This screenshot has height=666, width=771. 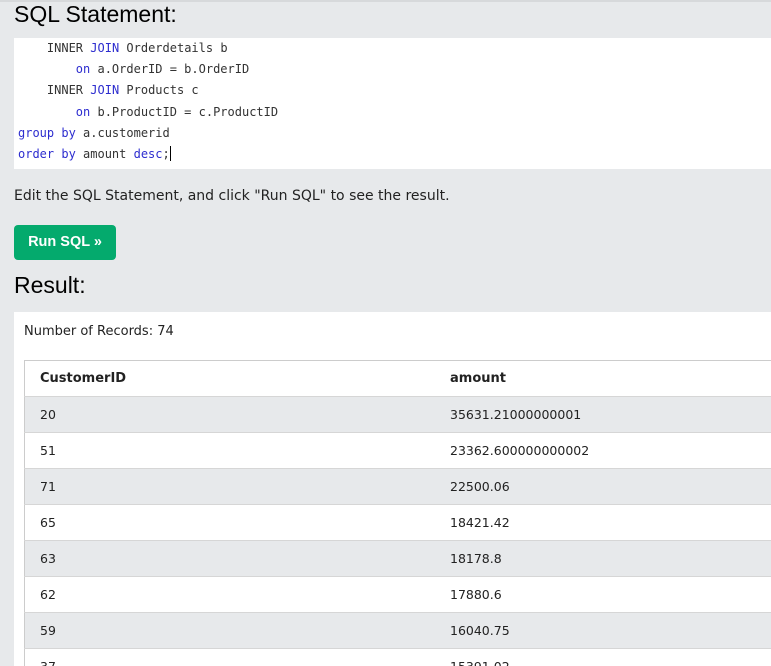 I want to click on cell-amount: 16040.75, so click(x=603, y=630).